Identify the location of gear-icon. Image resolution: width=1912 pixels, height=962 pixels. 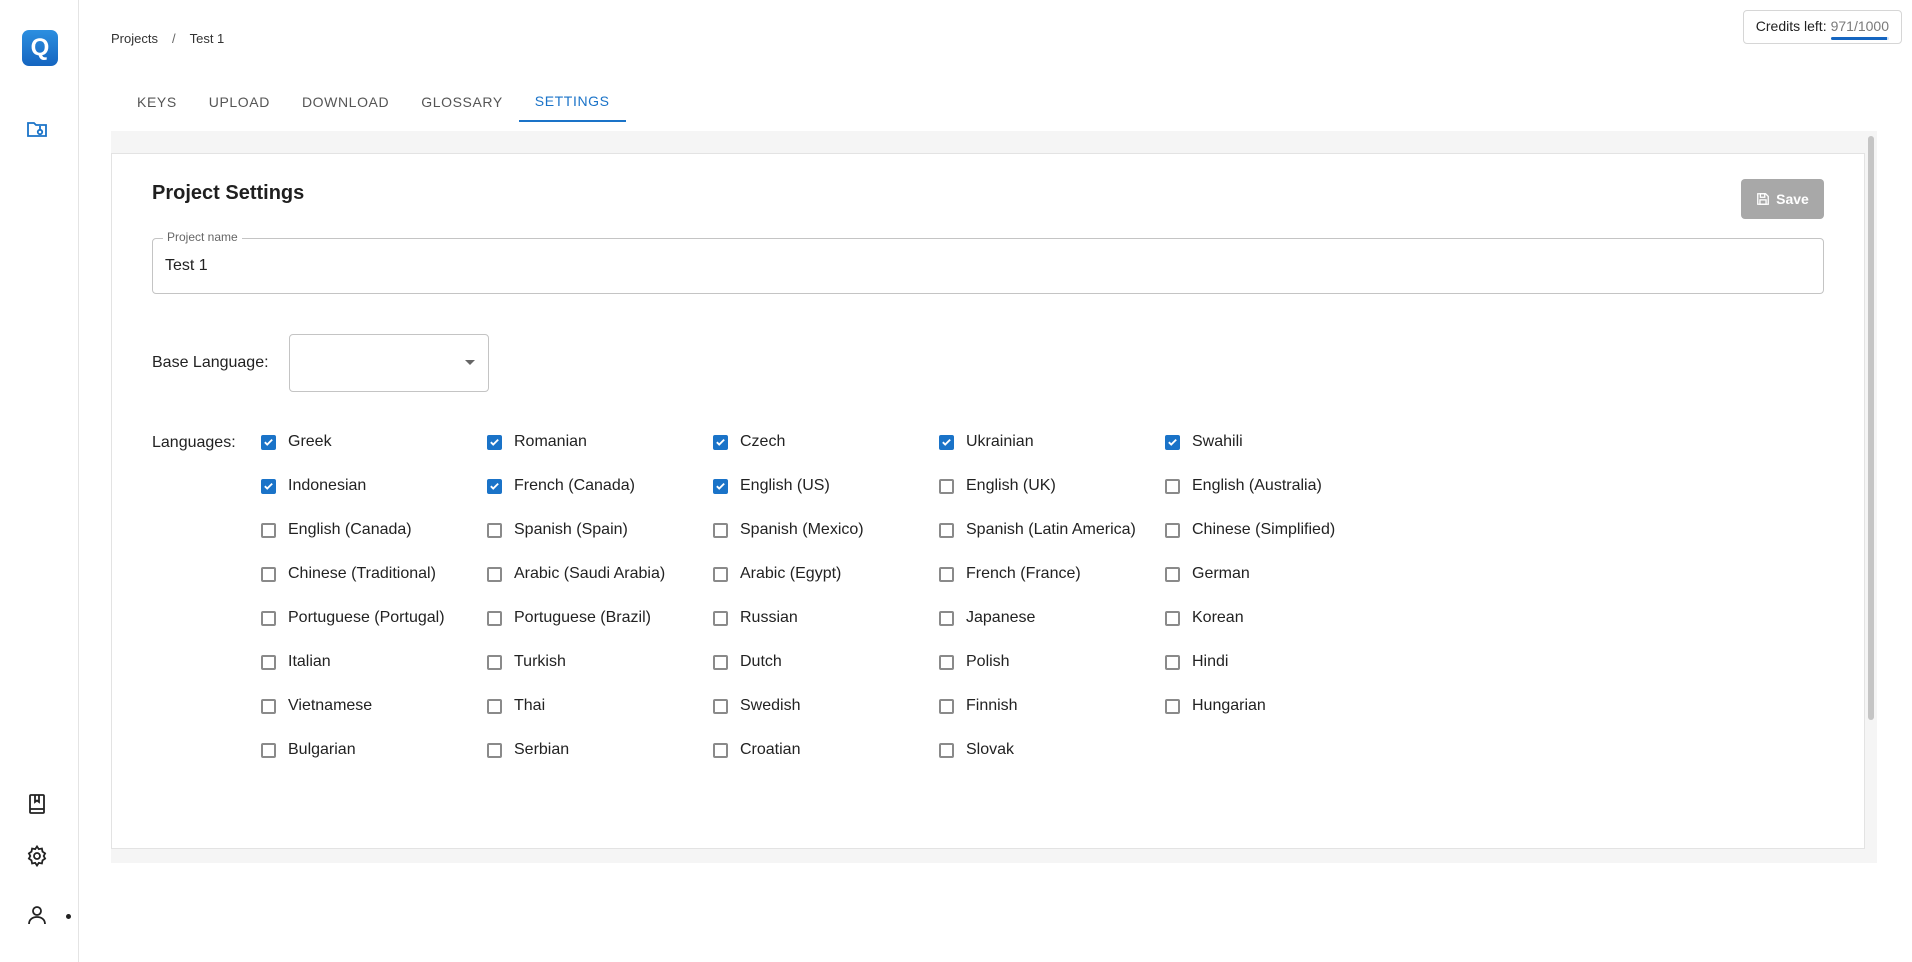
(37, 856).